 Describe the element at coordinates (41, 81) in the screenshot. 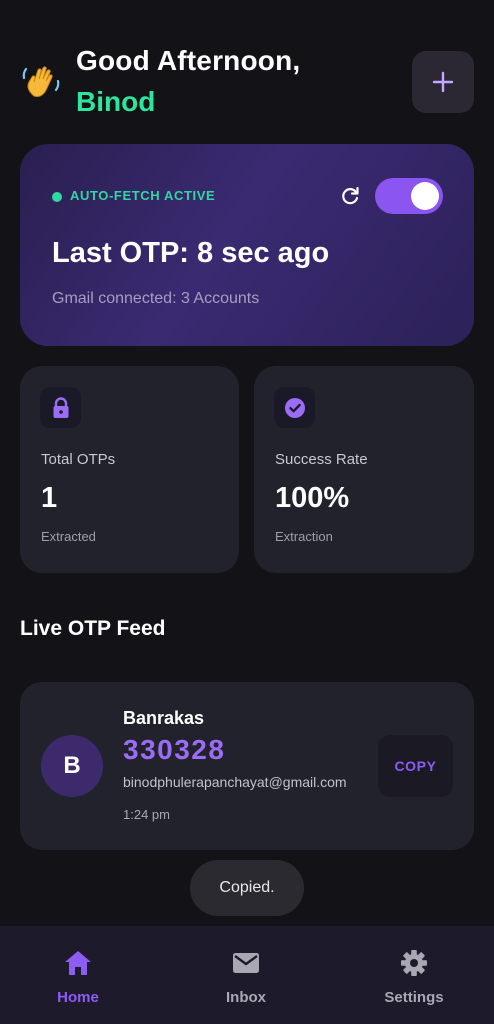

I see `waving-hand-icon` at that location.